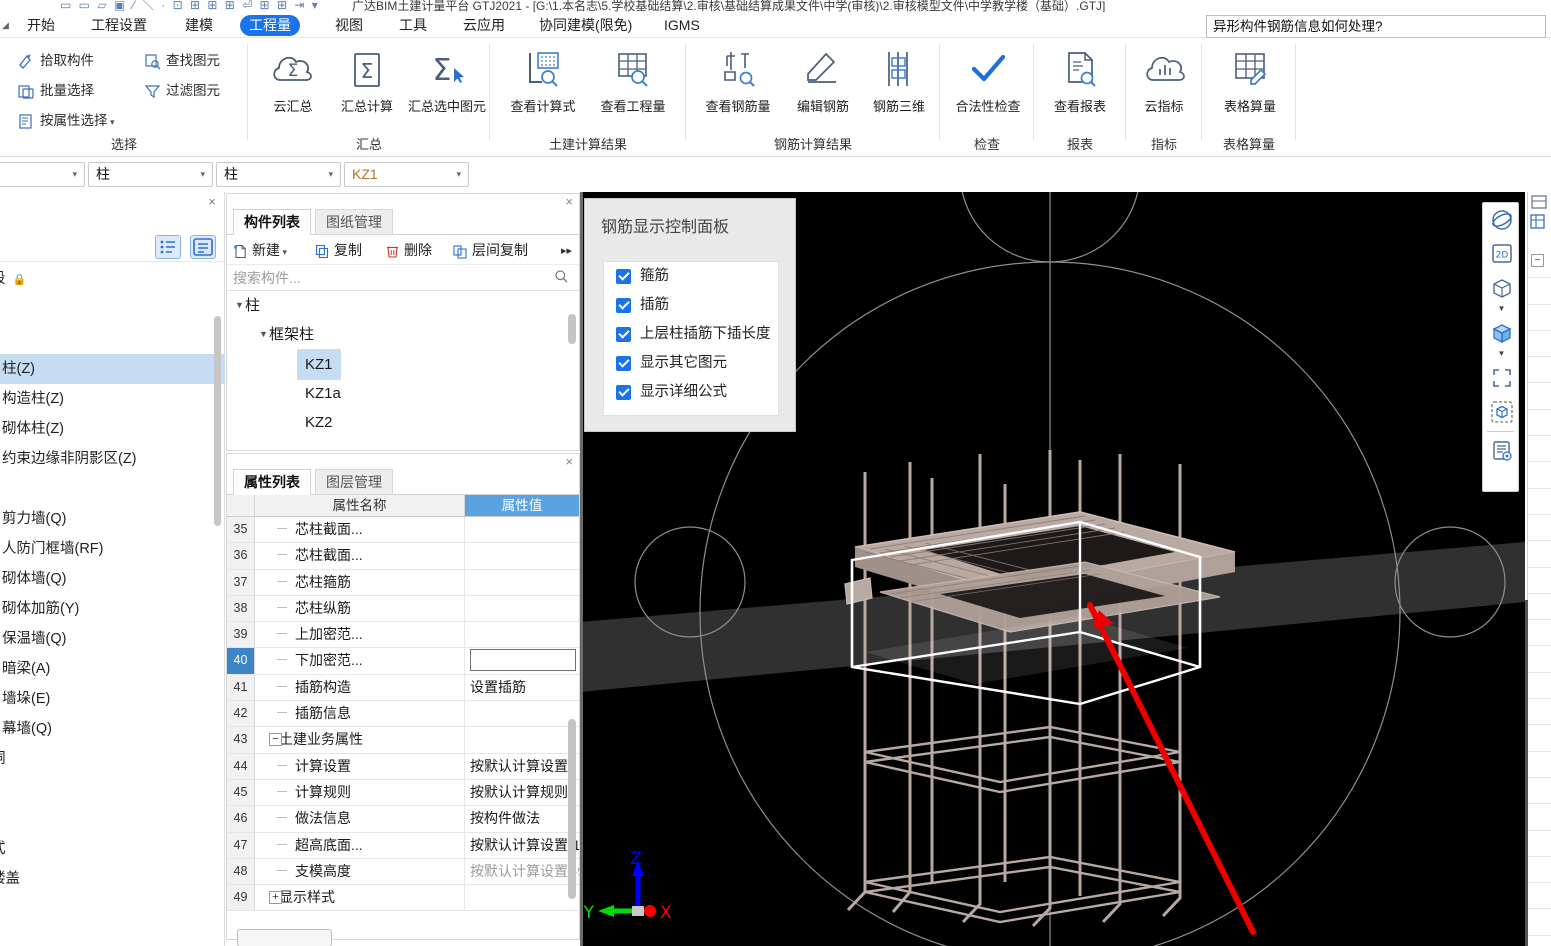 This screenshot has width=1551, height=946. Describe the element at coordinates (112, 849) in the screenshot. I see `sidebar-group-prefab: 装配式` at that location.